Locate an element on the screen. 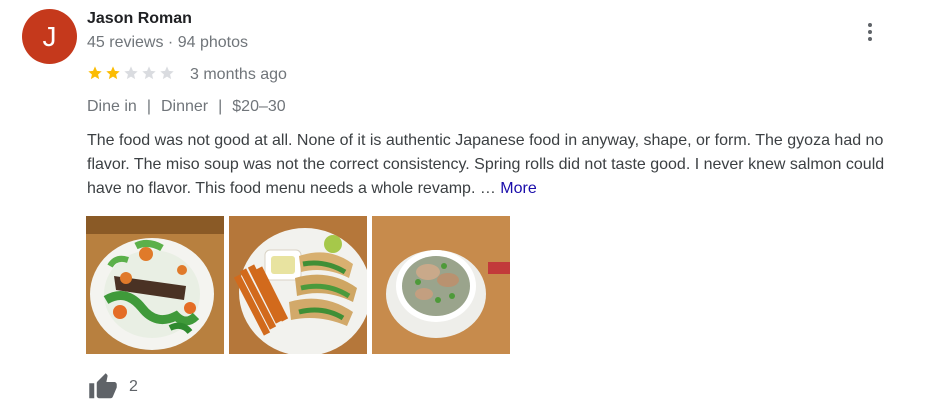 The image size is (932, 407). like-button: 2 is located at coordinates (112, 387).